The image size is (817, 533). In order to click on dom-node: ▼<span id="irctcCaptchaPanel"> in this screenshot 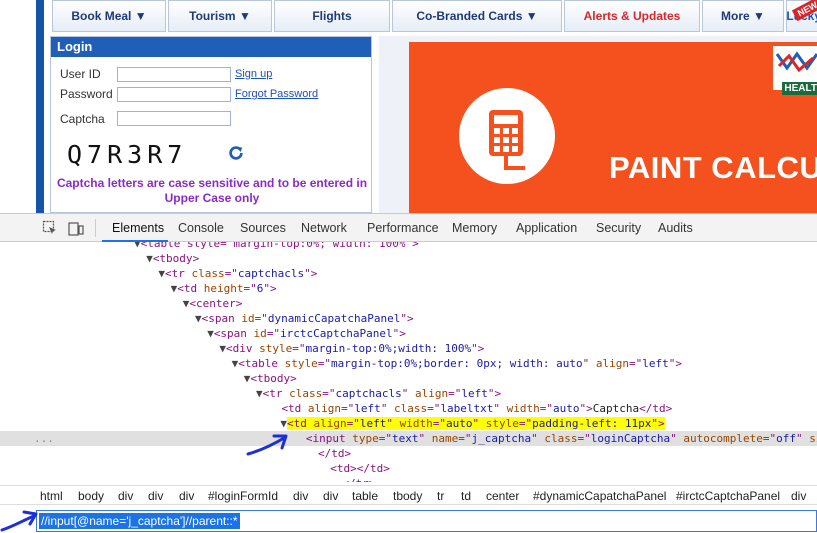, I will do `click(408, 333)`.